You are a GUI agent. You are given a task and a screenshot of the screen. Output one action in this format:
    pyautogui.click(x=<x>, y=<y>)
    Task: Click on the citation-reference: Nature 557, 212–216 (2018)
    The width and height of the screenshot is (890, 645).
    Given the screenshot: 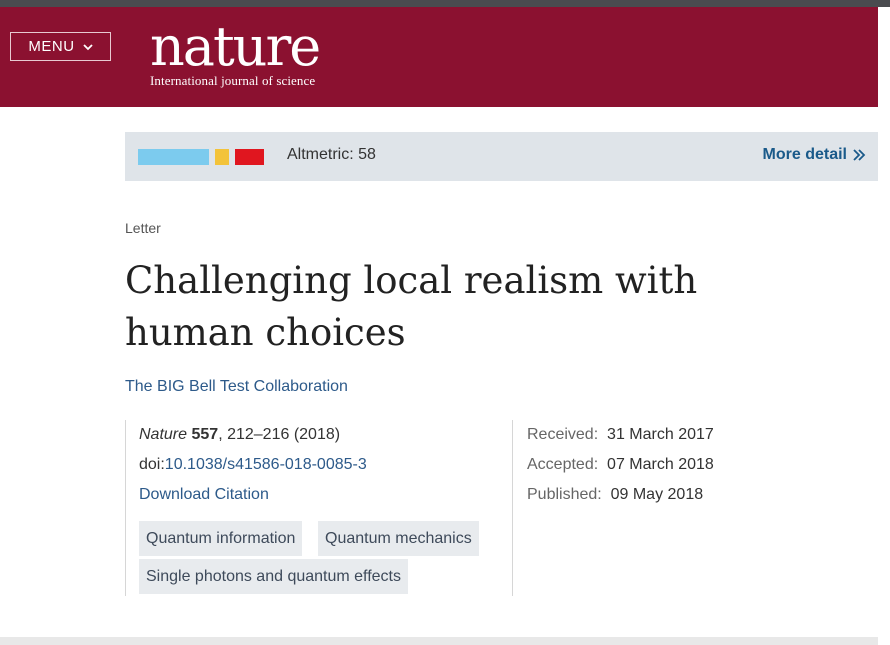 What is the action you would take?
    pyautogui.click(x=239, y=435)
    